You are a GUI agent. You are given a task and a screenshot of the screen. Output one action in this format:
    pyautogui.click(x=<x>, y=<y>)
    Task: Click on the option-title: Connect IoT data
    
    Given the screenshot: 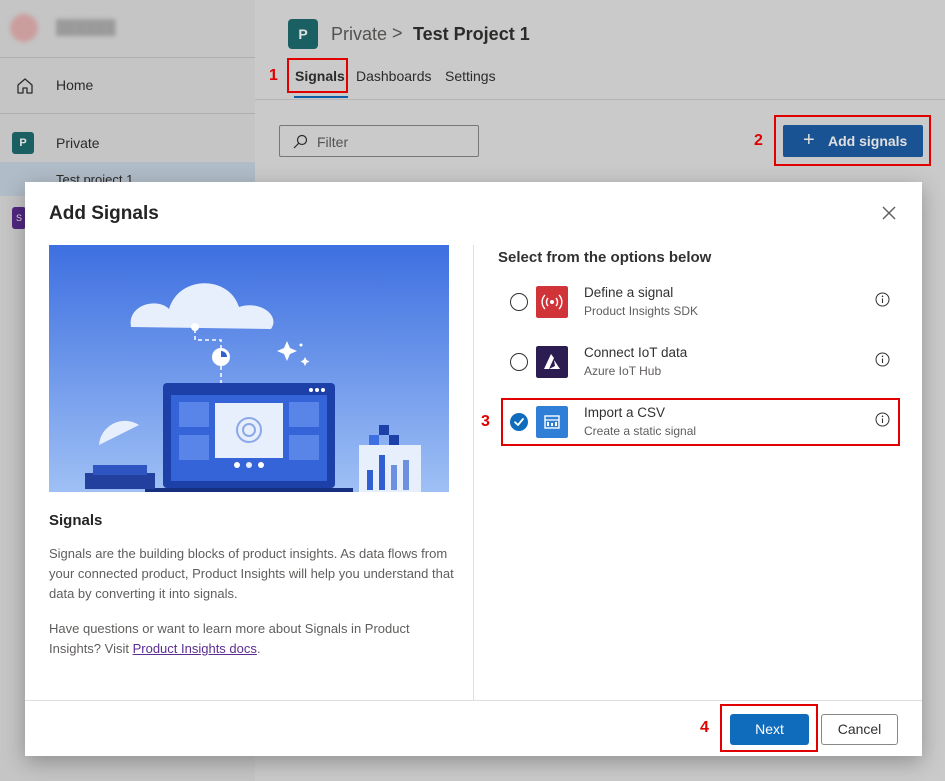 What is the action you would take?
    pyautogui.click(x=636, y=352)
    